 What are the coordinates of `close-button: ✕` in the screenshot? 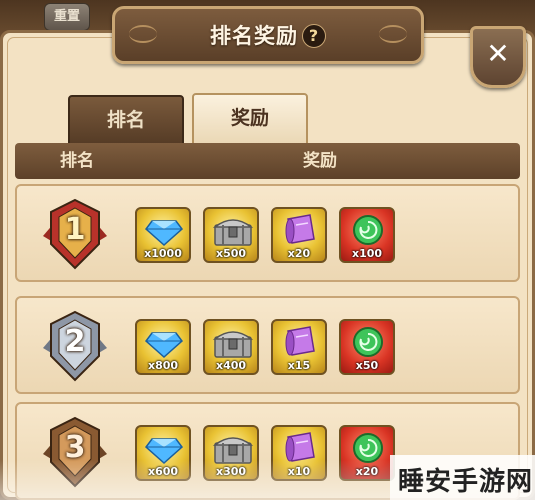 It's located at (498, 57).